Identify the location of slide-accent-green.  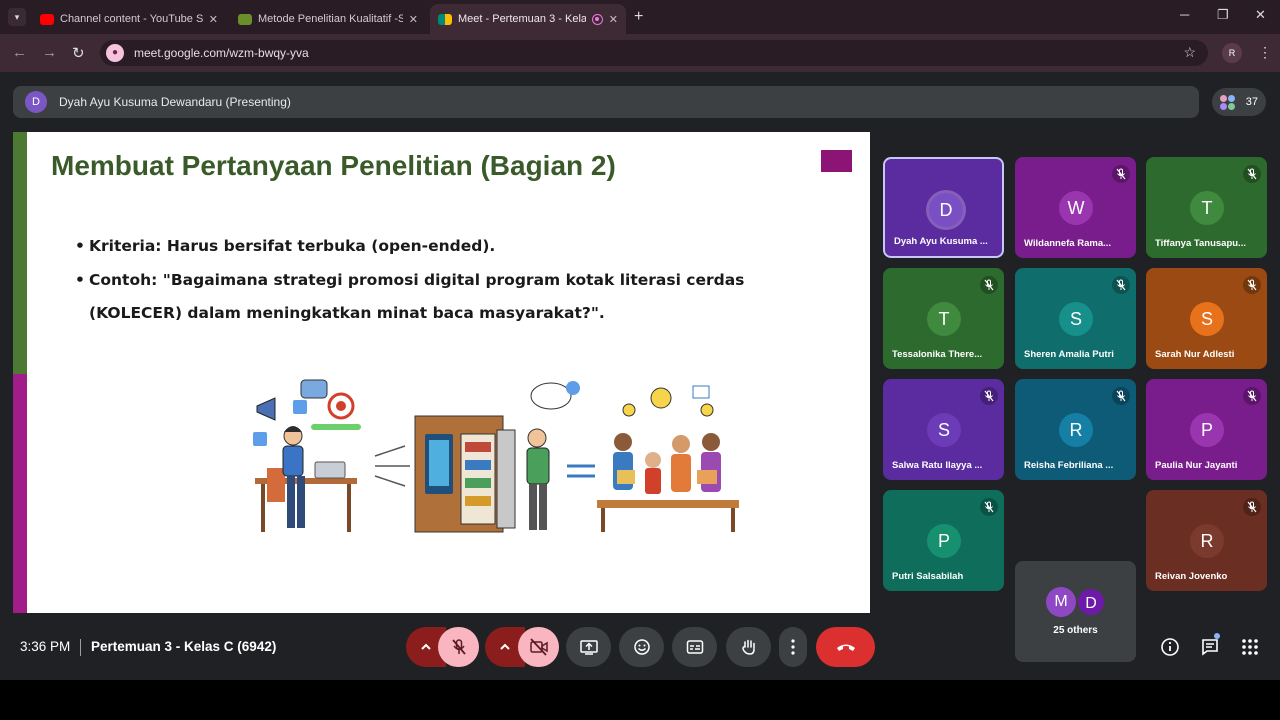
(20, 253).